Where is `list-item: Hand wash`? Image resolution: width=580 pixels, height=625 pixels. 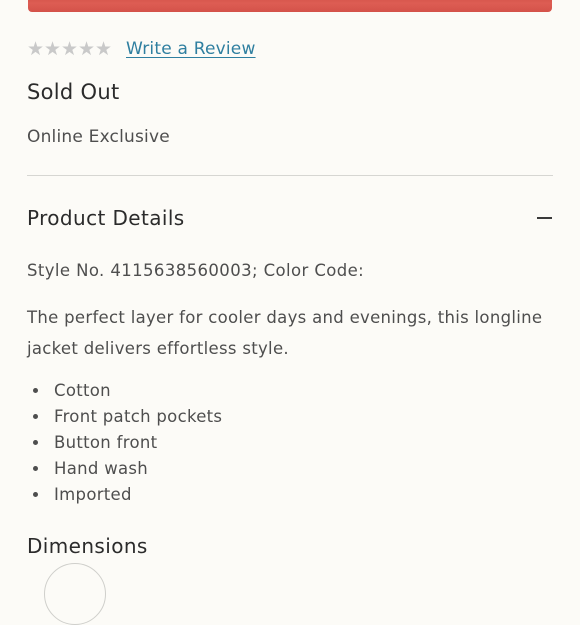
list-item: Hand wash is located at coordinates (124, 468).